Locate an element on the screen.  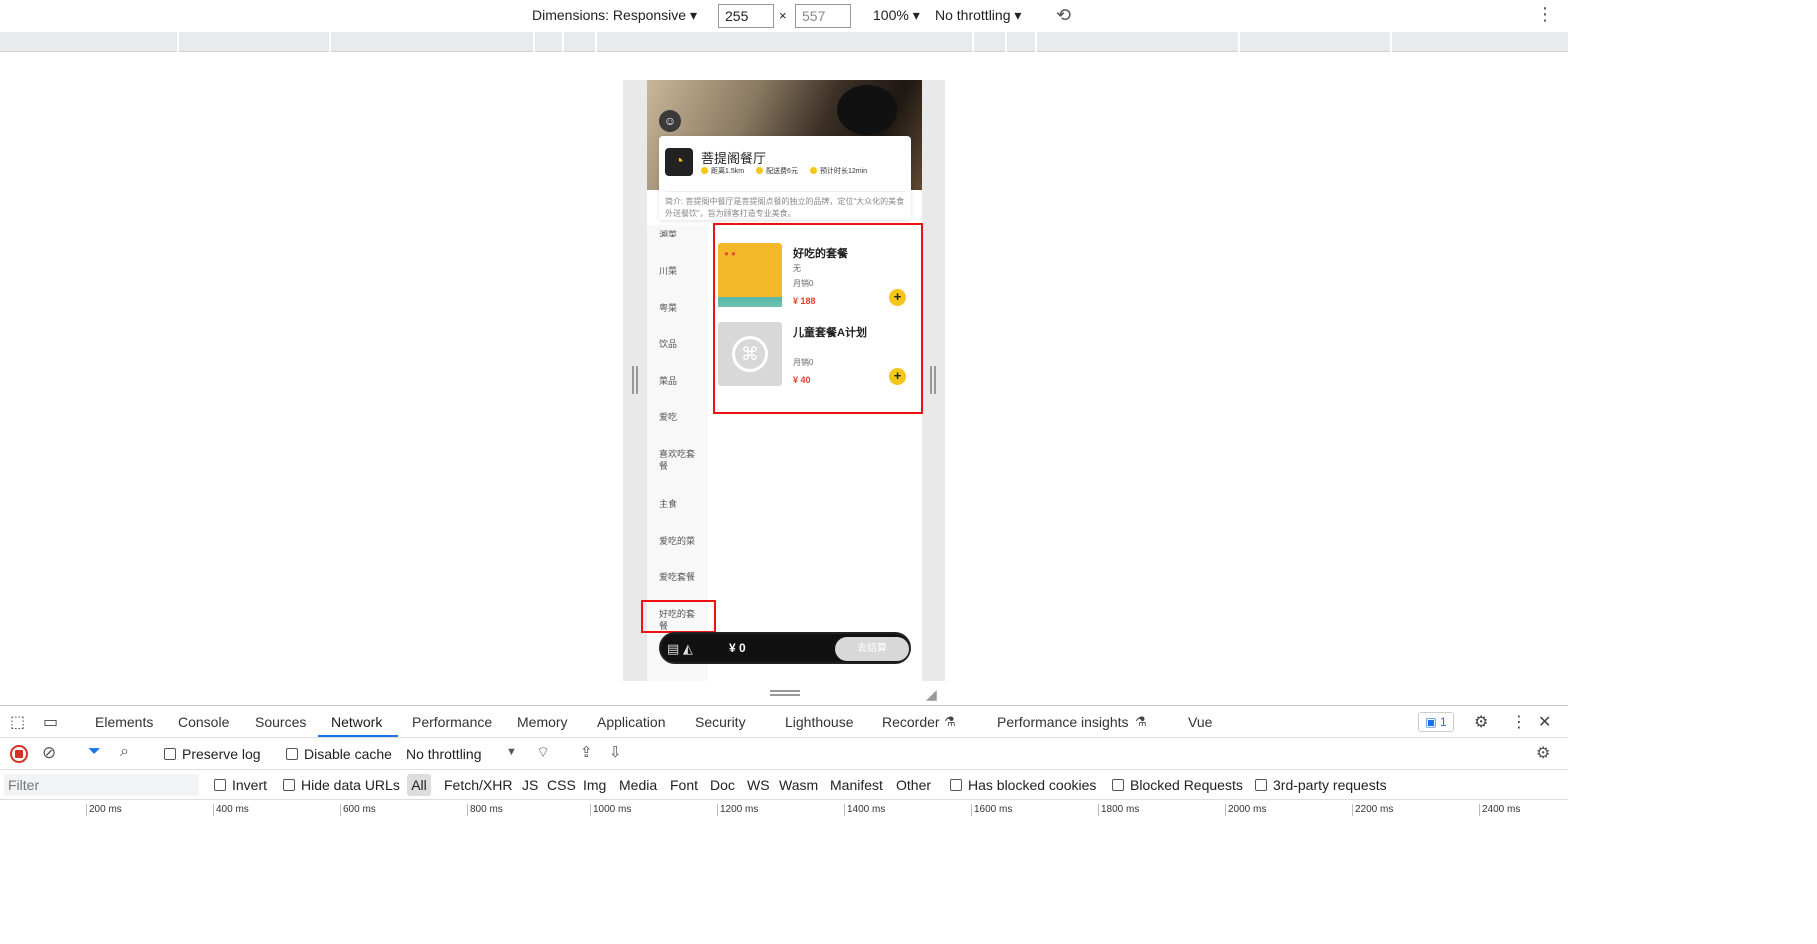
type-filter-doc: Doc is located at coordinates (722, 785).